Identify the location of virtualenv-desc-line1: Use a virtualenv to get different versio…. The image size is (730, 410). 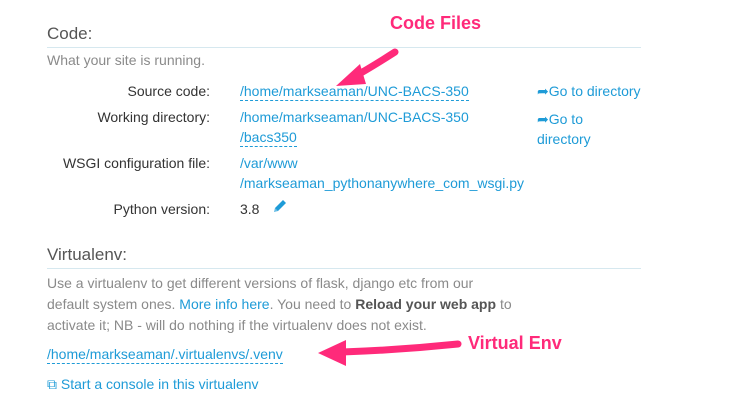
(260, 283).